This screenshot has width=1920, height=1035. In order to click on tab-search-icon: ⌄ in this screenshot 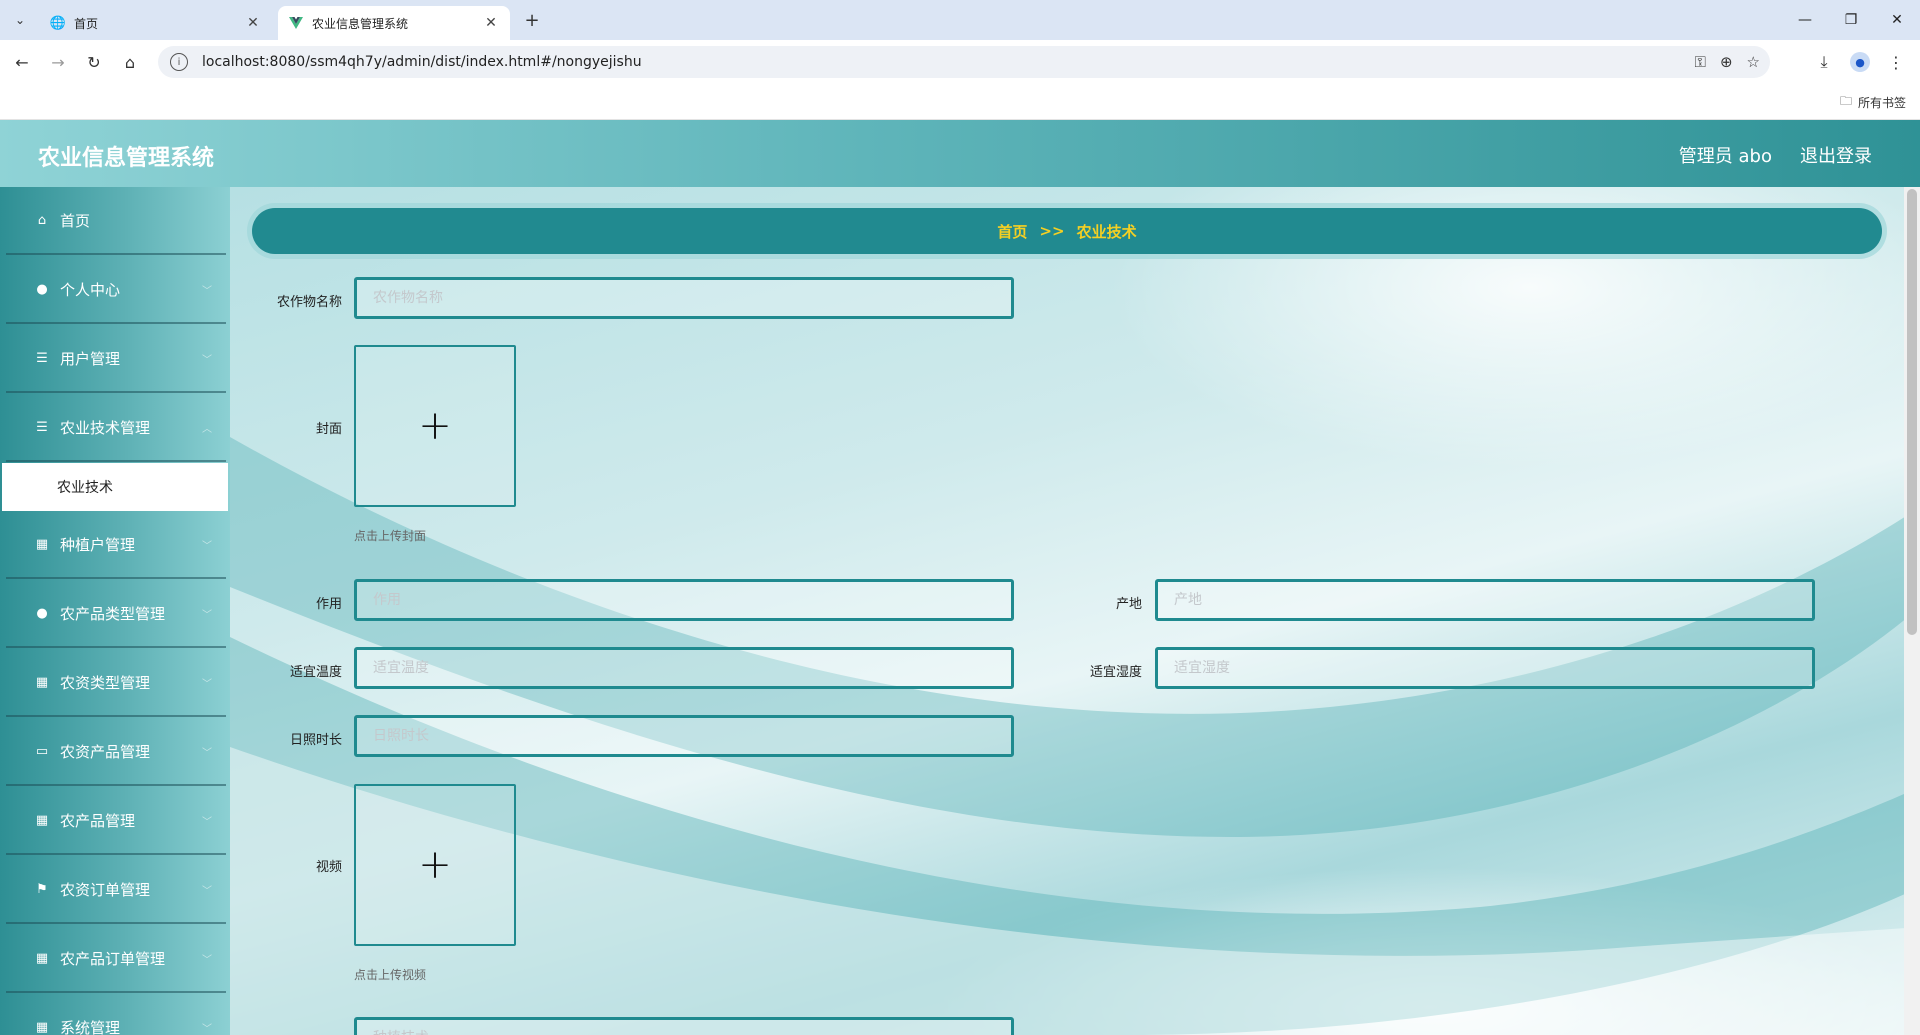, I will do `click(20, 20)`.